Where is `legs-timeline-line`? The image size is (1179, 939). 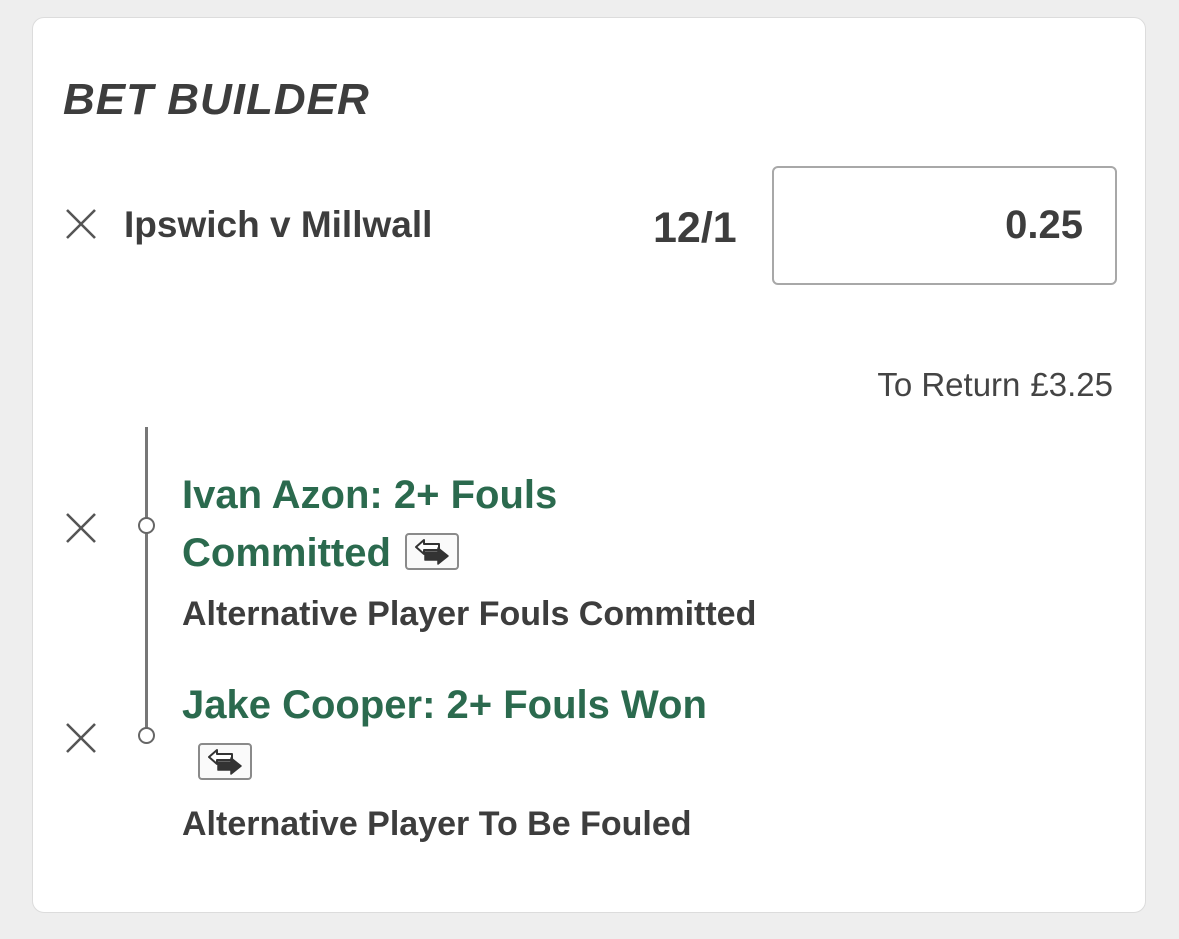 legs-timeline-line is located at coordinates (146, 580).